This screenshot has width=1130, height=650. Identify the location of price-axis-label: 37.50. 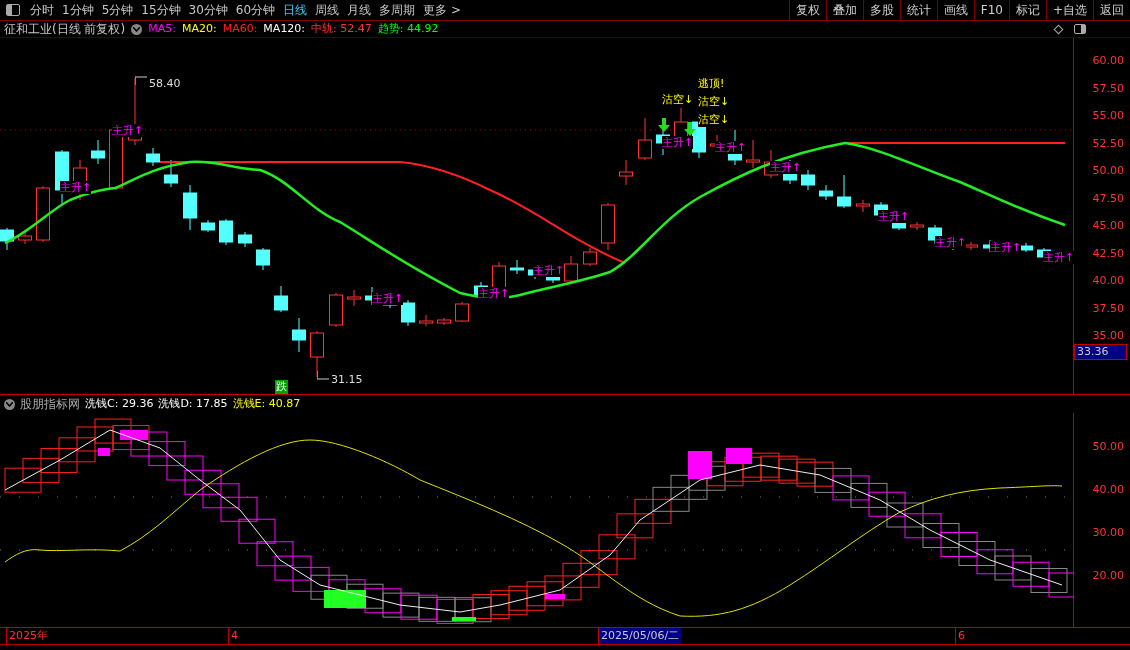
(1108, 308).